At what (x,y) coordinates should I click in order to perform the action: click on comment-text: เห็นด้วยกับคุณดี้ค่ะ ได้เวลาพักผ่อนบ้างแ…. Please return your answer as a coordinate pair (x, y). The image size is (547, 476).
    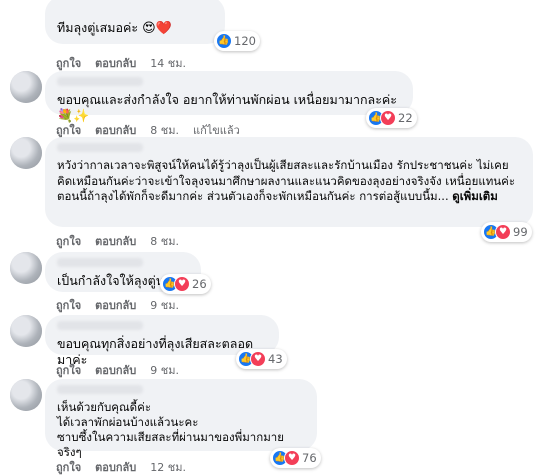
    Looking at the image, I should click on (170, 429).